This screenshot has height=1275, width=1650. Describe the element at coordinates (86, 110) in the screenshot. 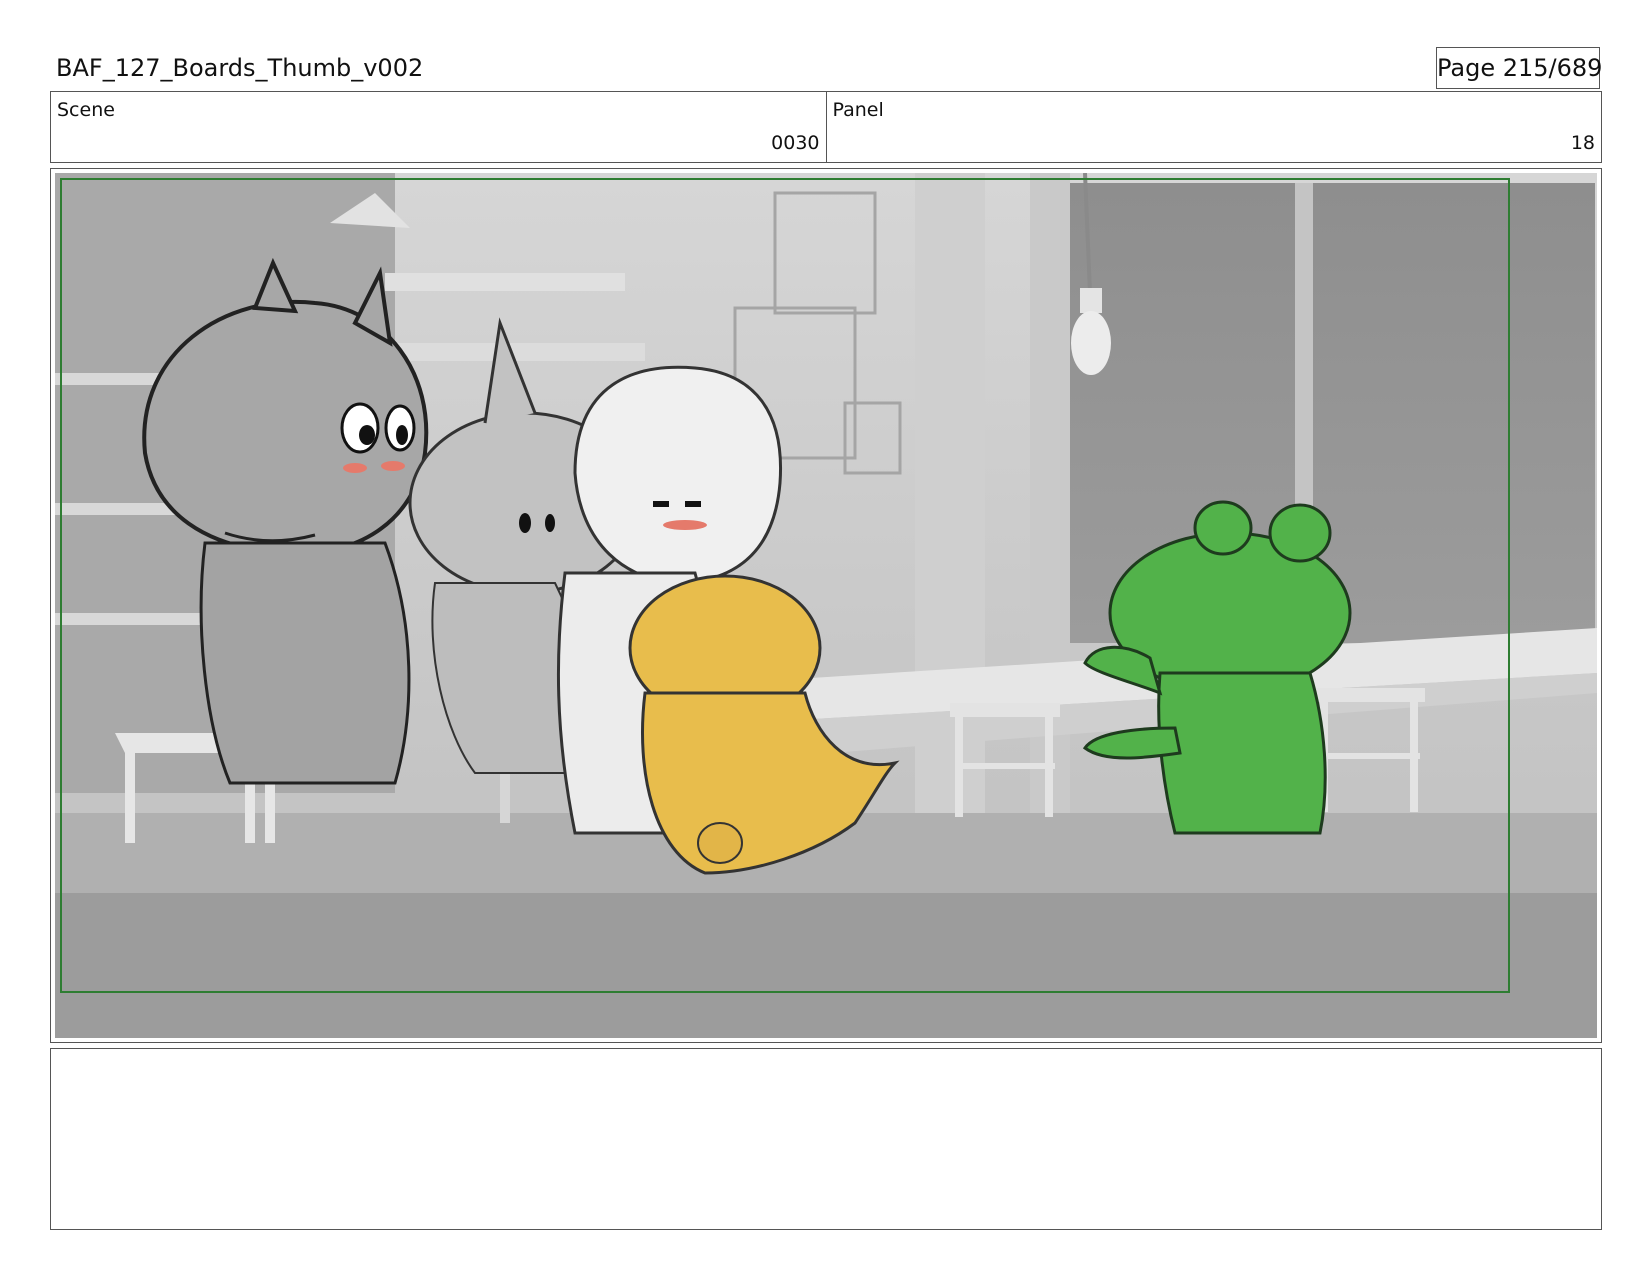

I see `scene-label: Scene` at that location.